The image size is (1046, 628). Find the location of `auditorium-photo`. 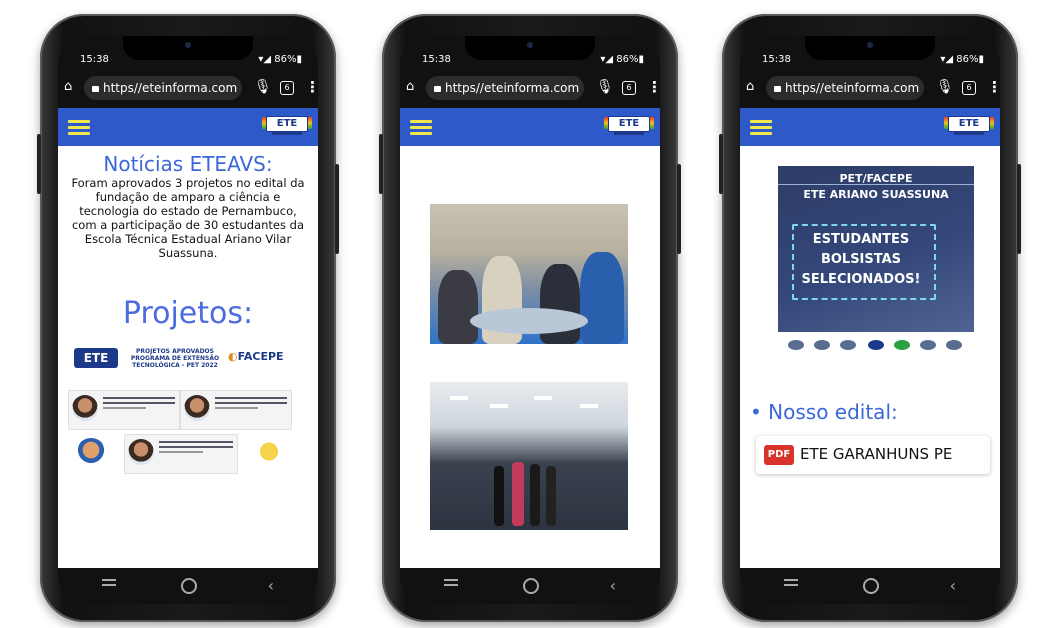

auditorium-photo is located at coordinates (529, 456).